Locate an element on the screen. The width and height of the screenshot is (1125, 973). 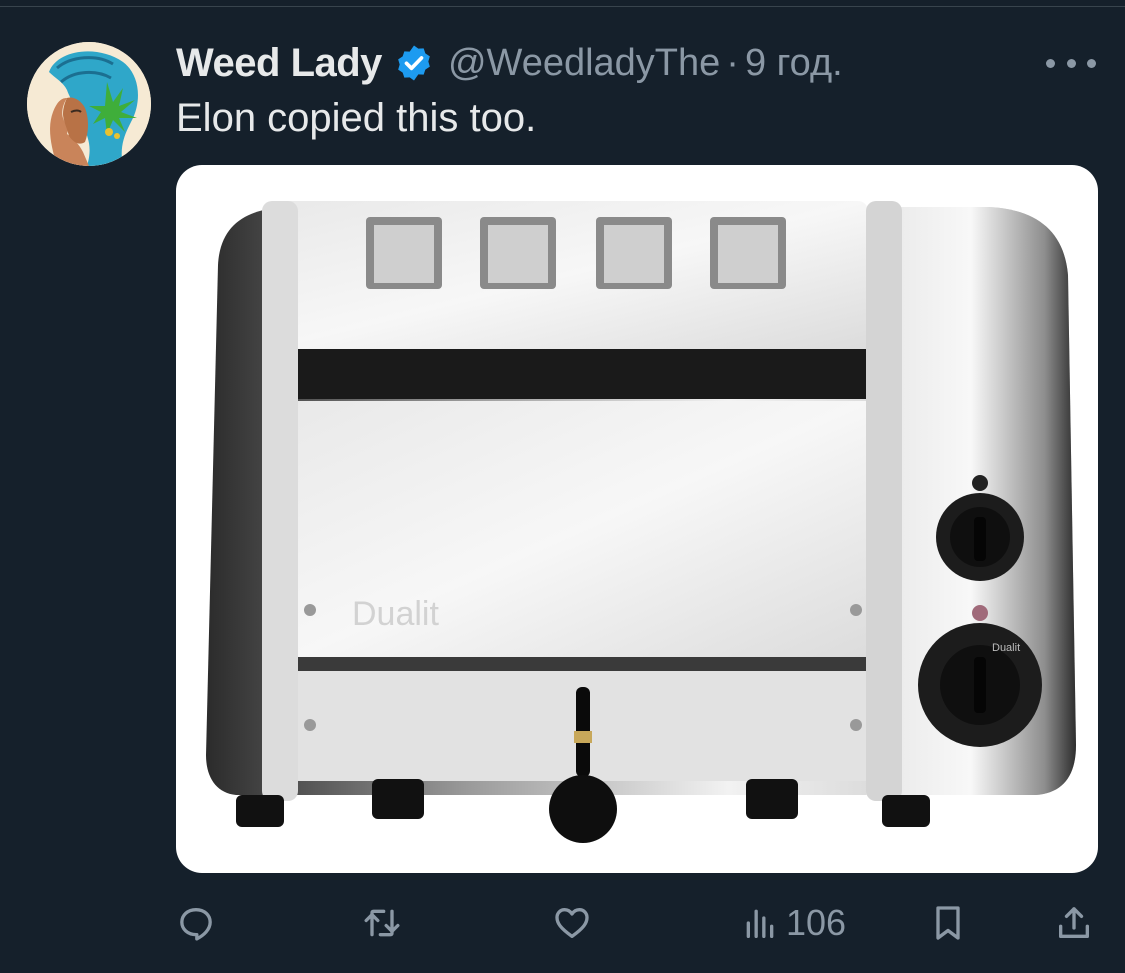
reply-button is located at coordinates (196, 923).